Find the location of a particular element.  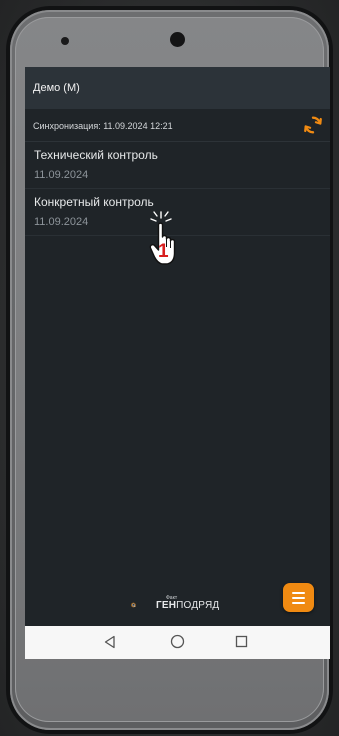

system-nav-bar is located at coordinates (177, 642).